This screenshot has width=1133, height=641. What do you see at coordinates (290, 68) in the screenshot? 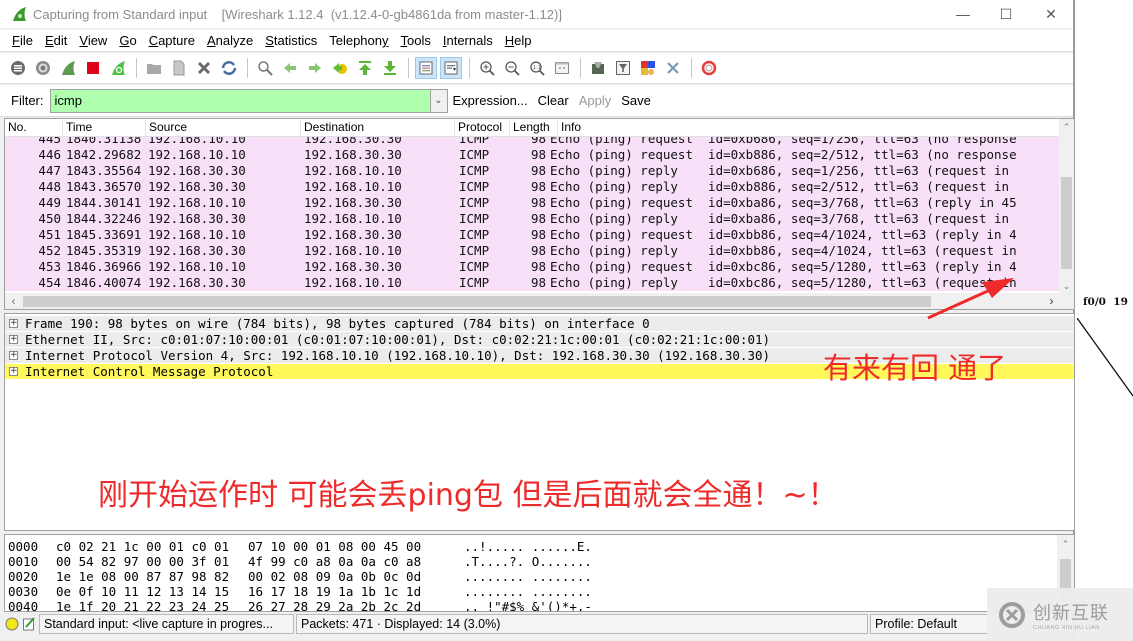
I see `go-back-button` at bounding box center [290, 68].